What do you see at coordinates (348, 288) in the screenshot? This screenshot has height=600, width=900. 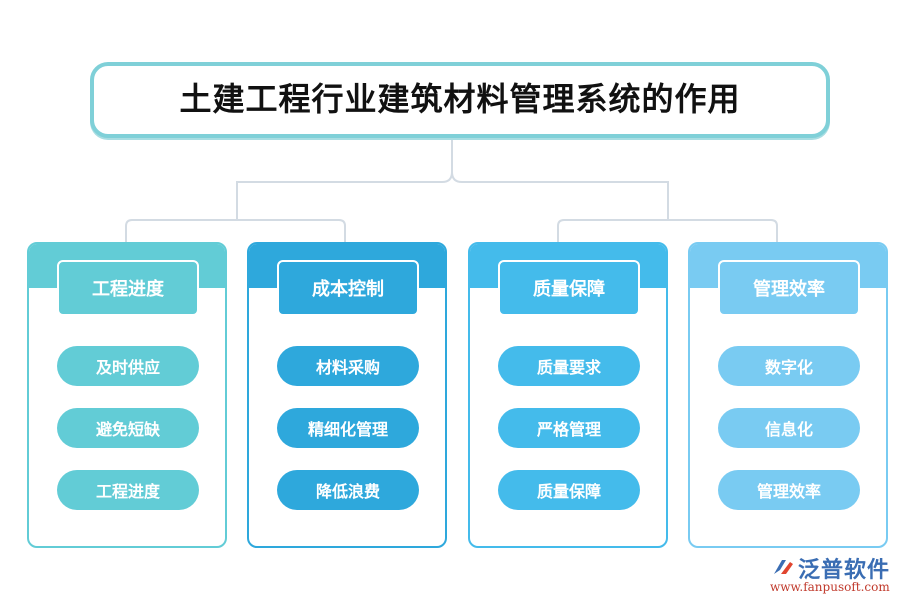 I see `category-heading: 成本控制` at bounding box center [348, 288].